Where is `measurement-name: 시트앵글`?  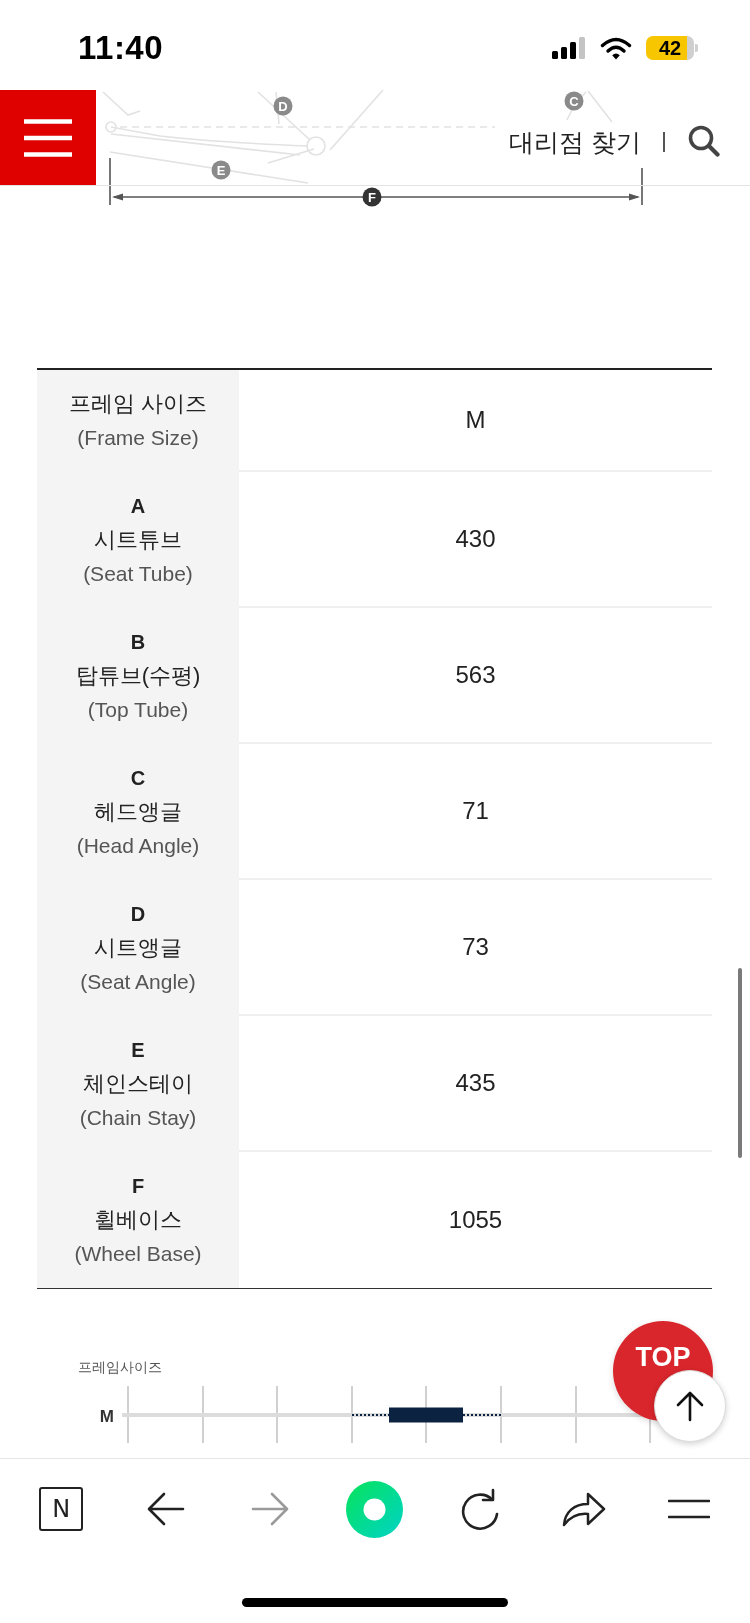 measurement-name: 시트앵글 is located at coordinates (138, 948).